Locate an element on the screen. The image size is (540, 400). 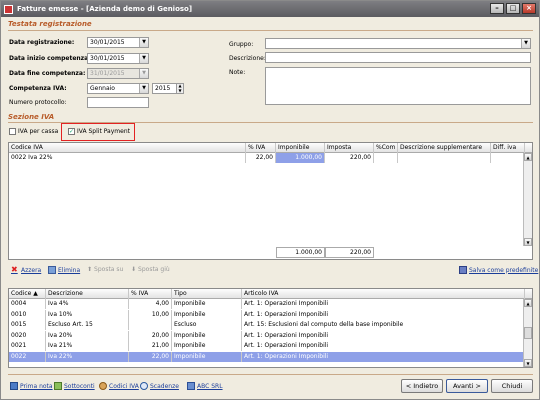
cell-imponibile: 1.000,00 is located at coordinates (300, 158).